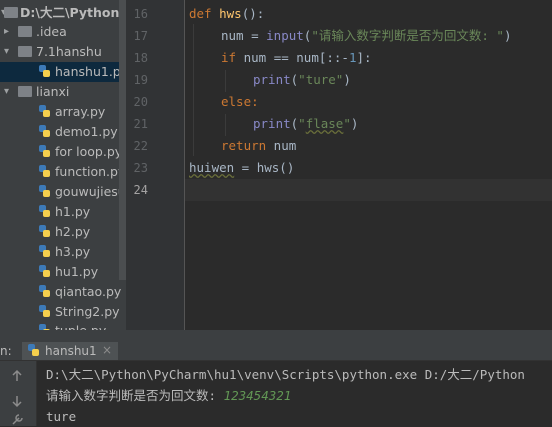  I want to click on tree-item-qiantao-py: qiantao.py, so click(63, 292).